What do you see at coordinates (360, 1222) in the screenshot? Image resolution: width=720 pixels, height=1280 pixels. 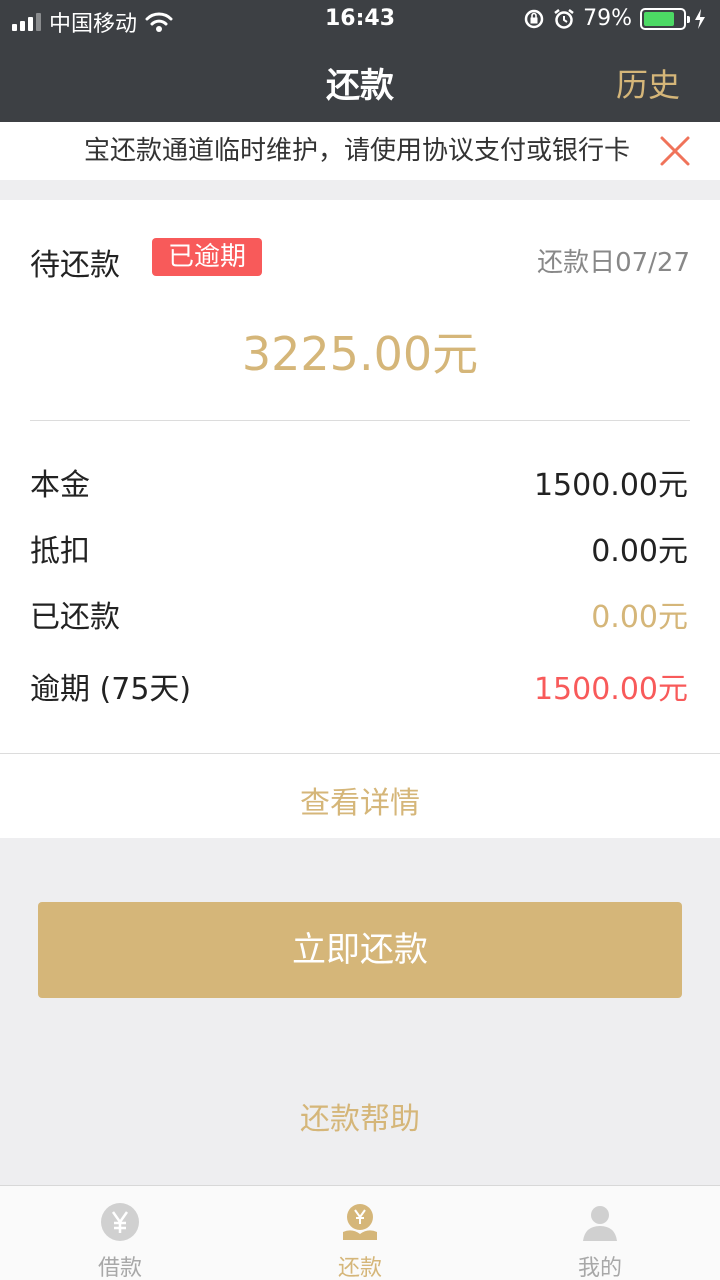 I see `repay-coin-icon` at bounding box center [360, 1222].